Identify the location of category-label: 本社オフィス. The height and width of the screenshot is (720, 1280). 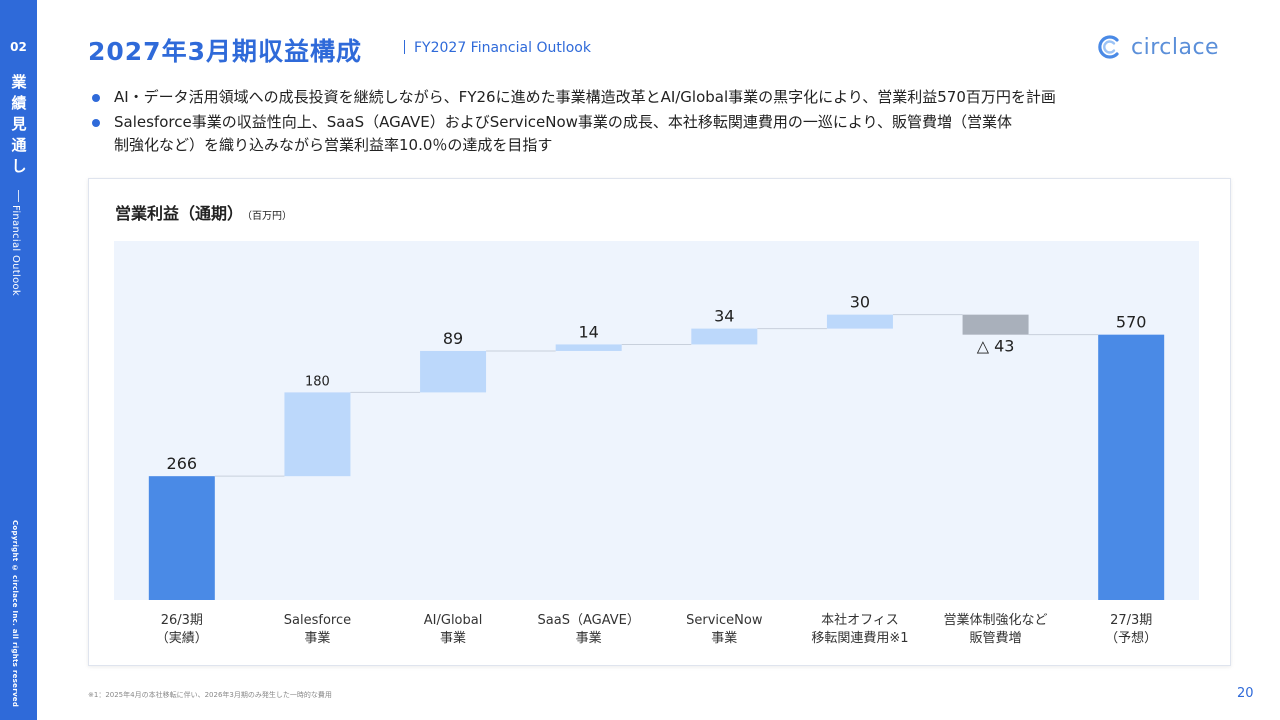
(860, 620).